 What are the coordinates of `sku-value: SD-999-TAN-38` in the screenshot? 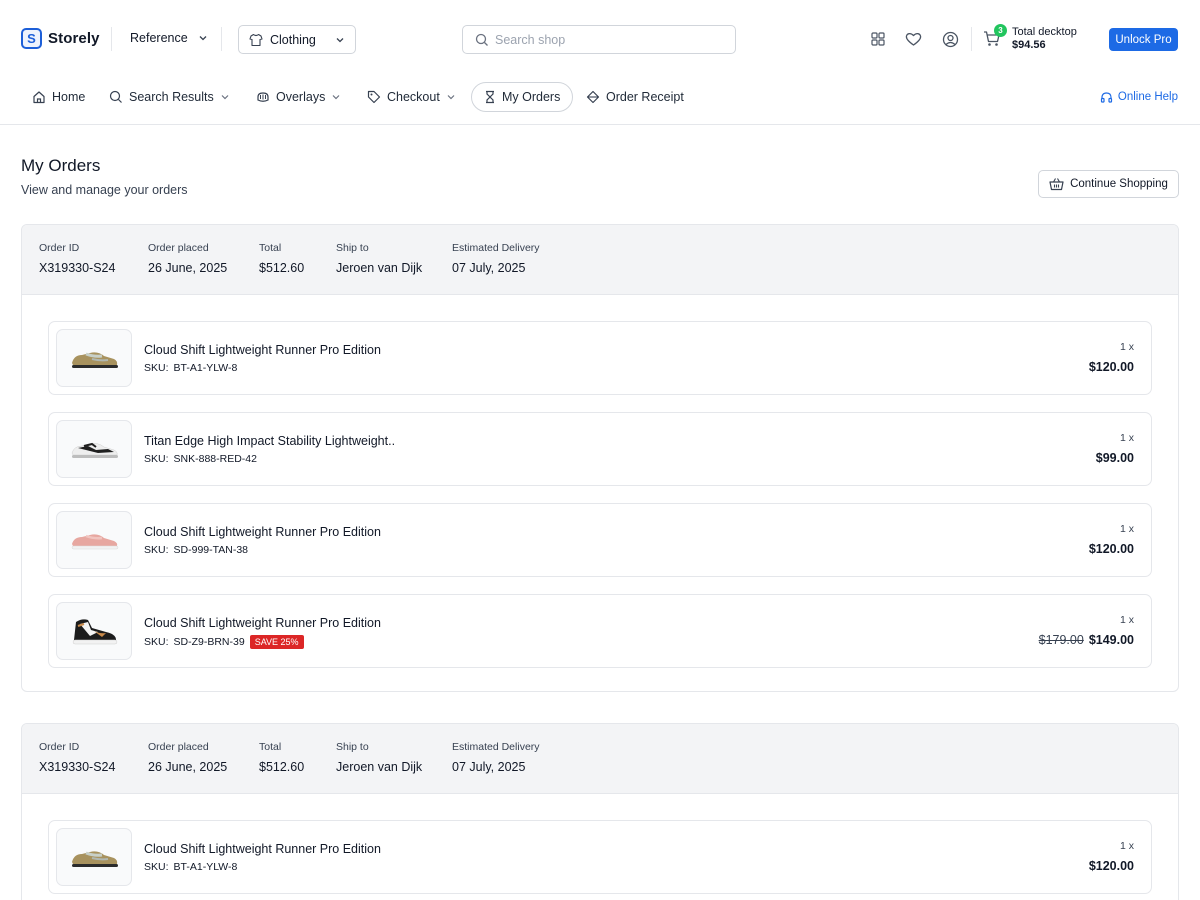 It's located at (211, 550).